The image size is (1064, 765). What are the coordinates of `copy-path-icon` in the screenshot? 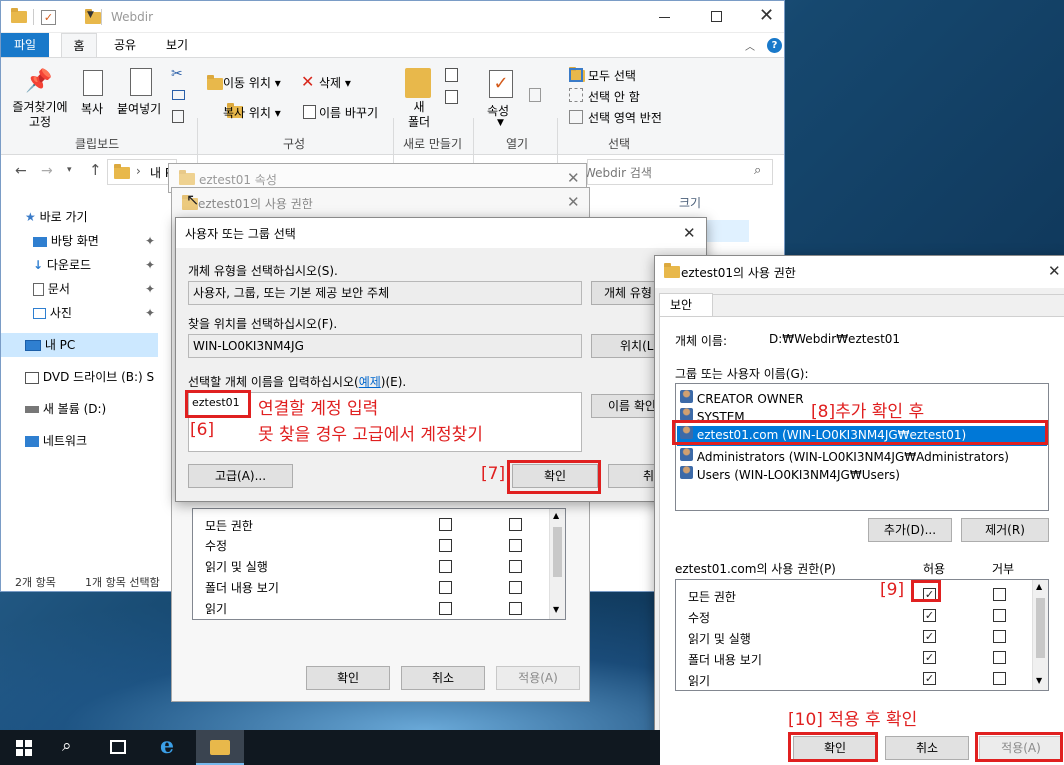 It's located at (178, 95).